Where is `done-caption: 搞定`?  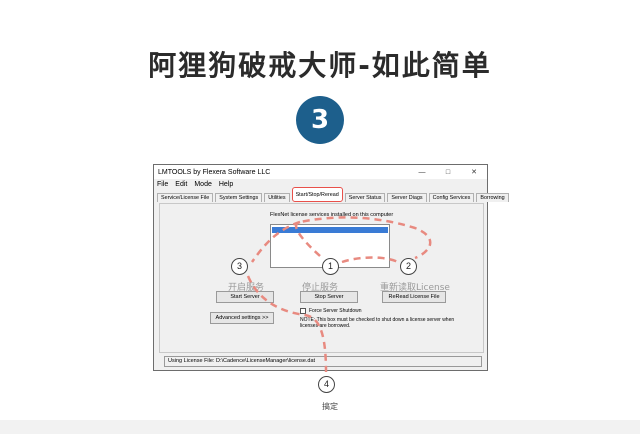
done-caption: 搞定 is located at coordinates (330, 406).